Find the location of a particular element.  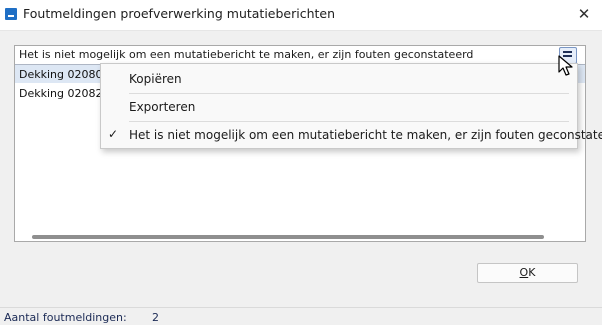

scrollbar-thumb is located at coordinates (288, 237).